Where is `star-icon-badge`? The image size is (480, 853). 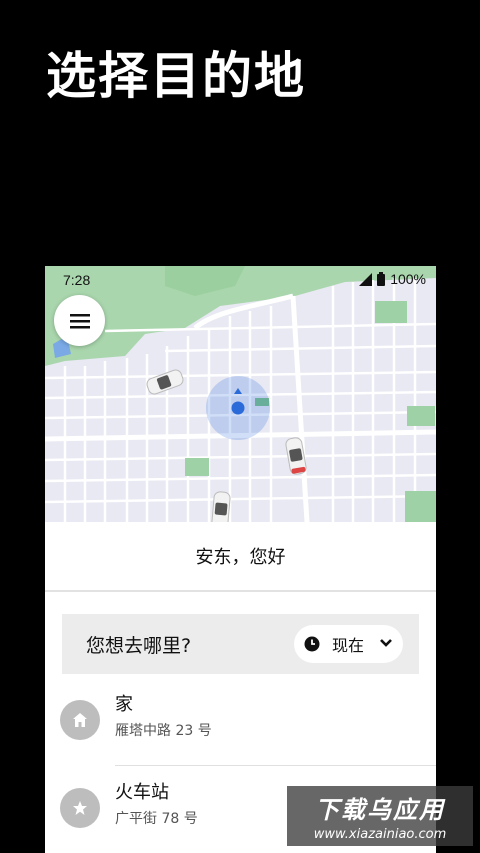
star-icon-badge is located at coordinates (80, 808).